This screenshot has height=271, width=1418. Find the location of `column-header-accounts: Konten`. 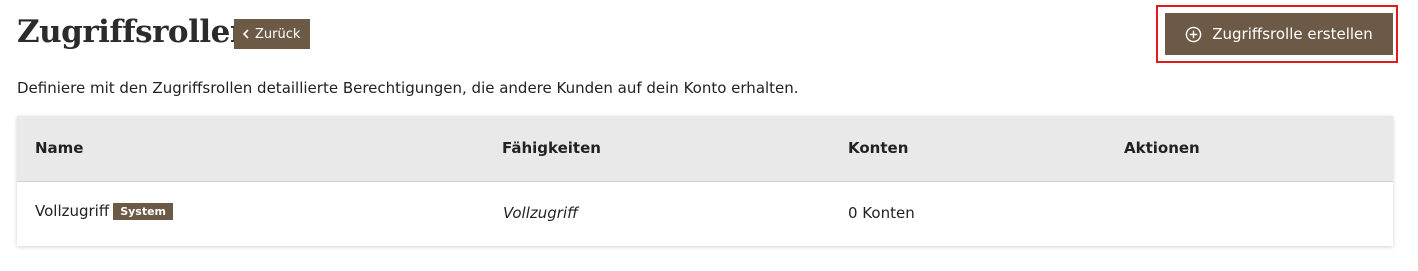

column-header-accounts: Konten is located at coordinates (878, 148).